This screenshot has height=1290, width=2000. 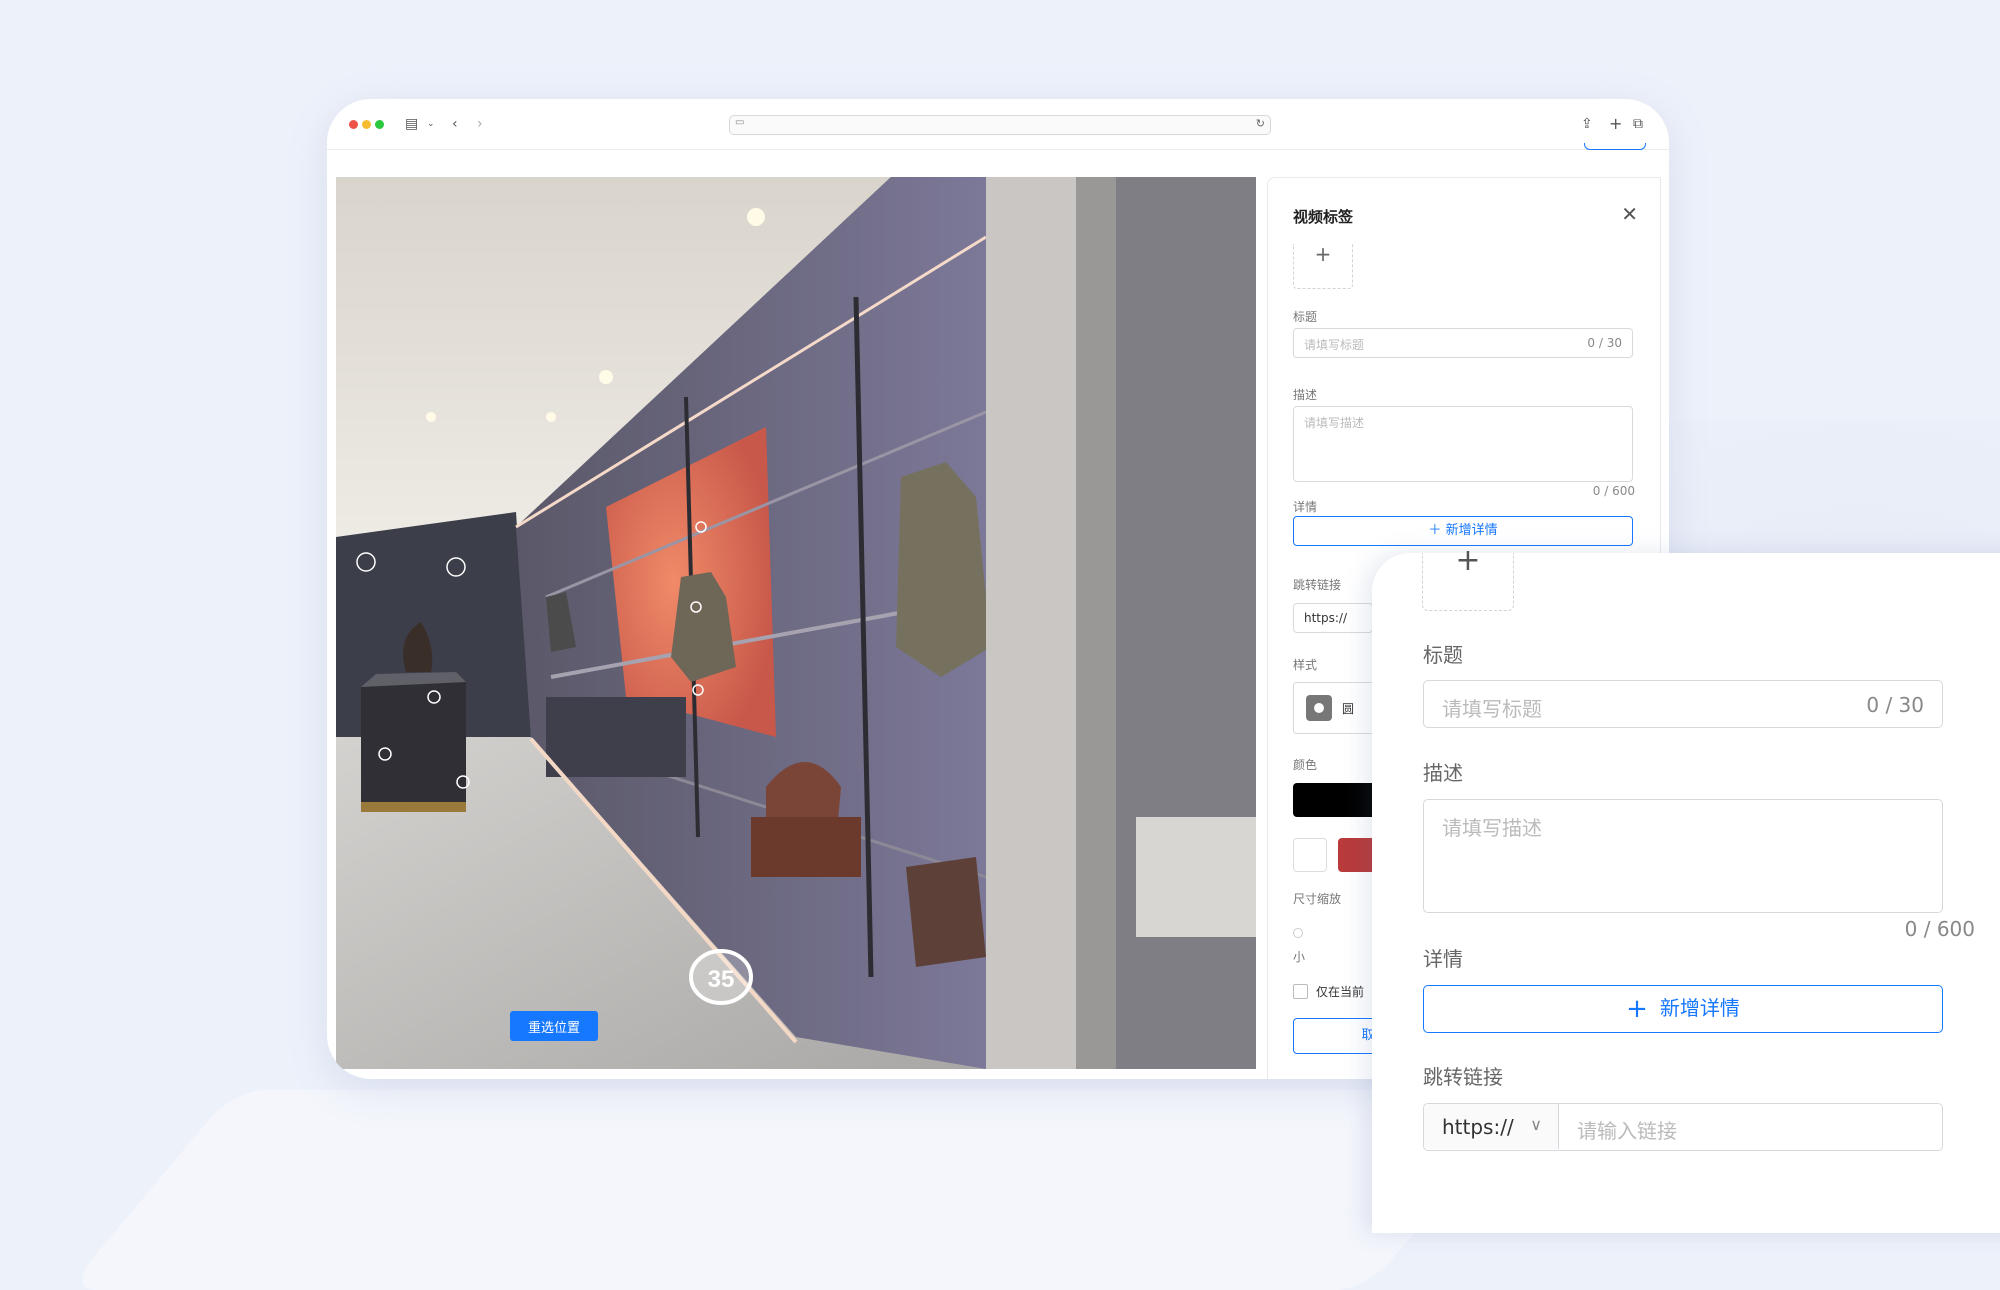 I want to click on zoom-protocol-value: https://, so click(x=1478, y=1127).